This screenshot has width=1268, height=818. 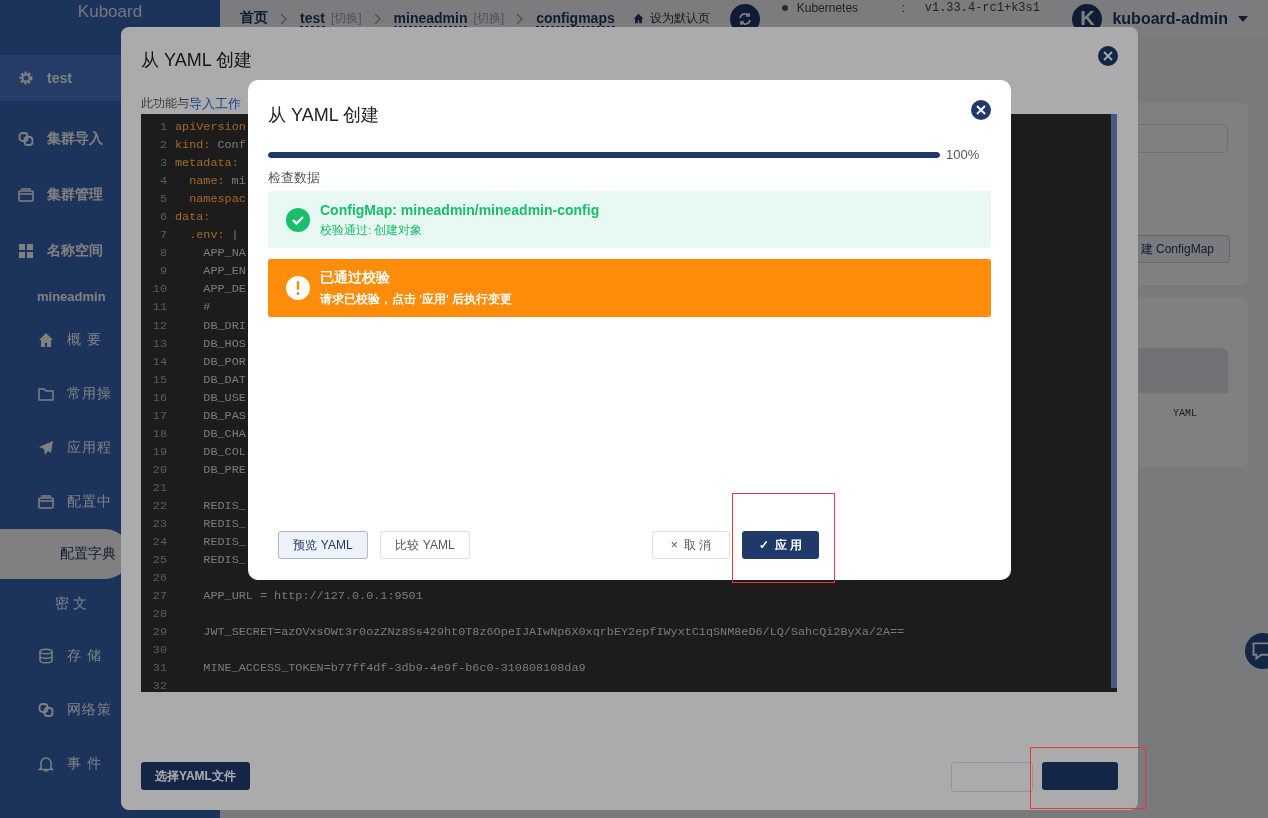 I want to click on code-key: namespac, so click(x=210, y=199).